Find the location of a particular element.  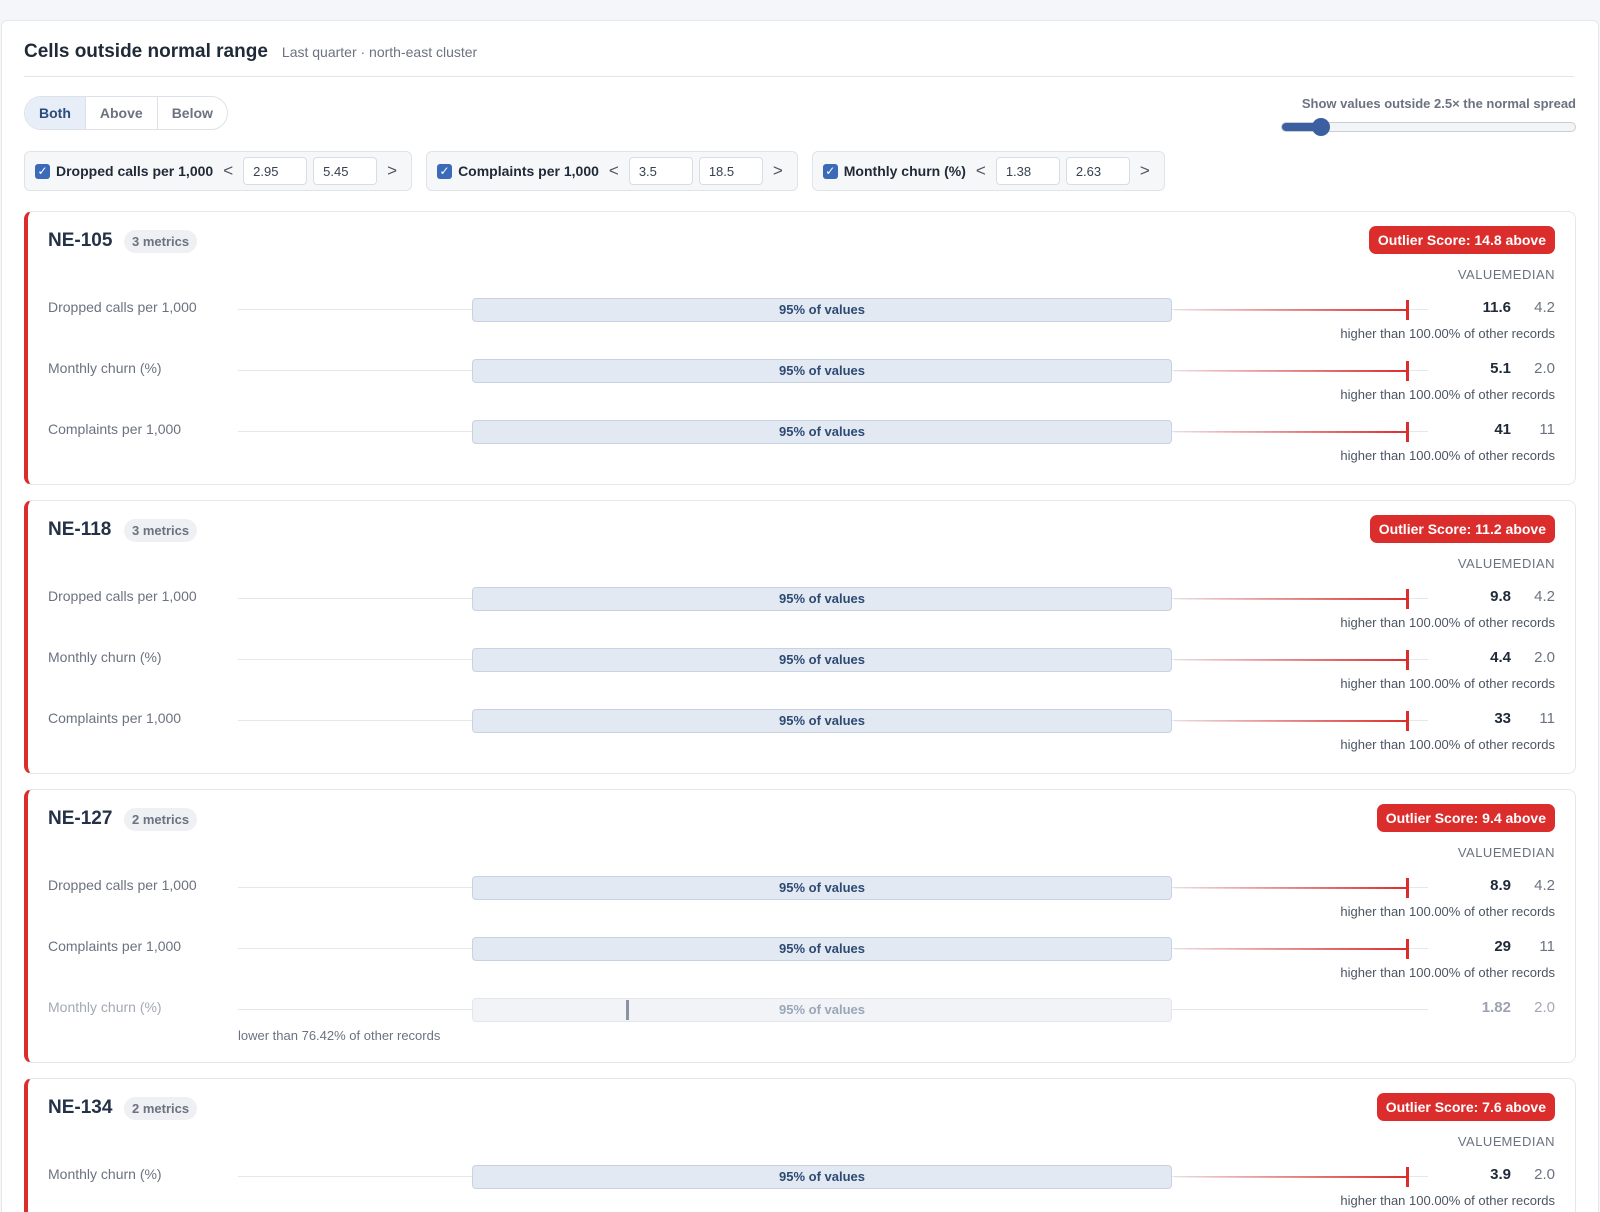

cell-name: NE-105 is located at coordinates (80, 240).